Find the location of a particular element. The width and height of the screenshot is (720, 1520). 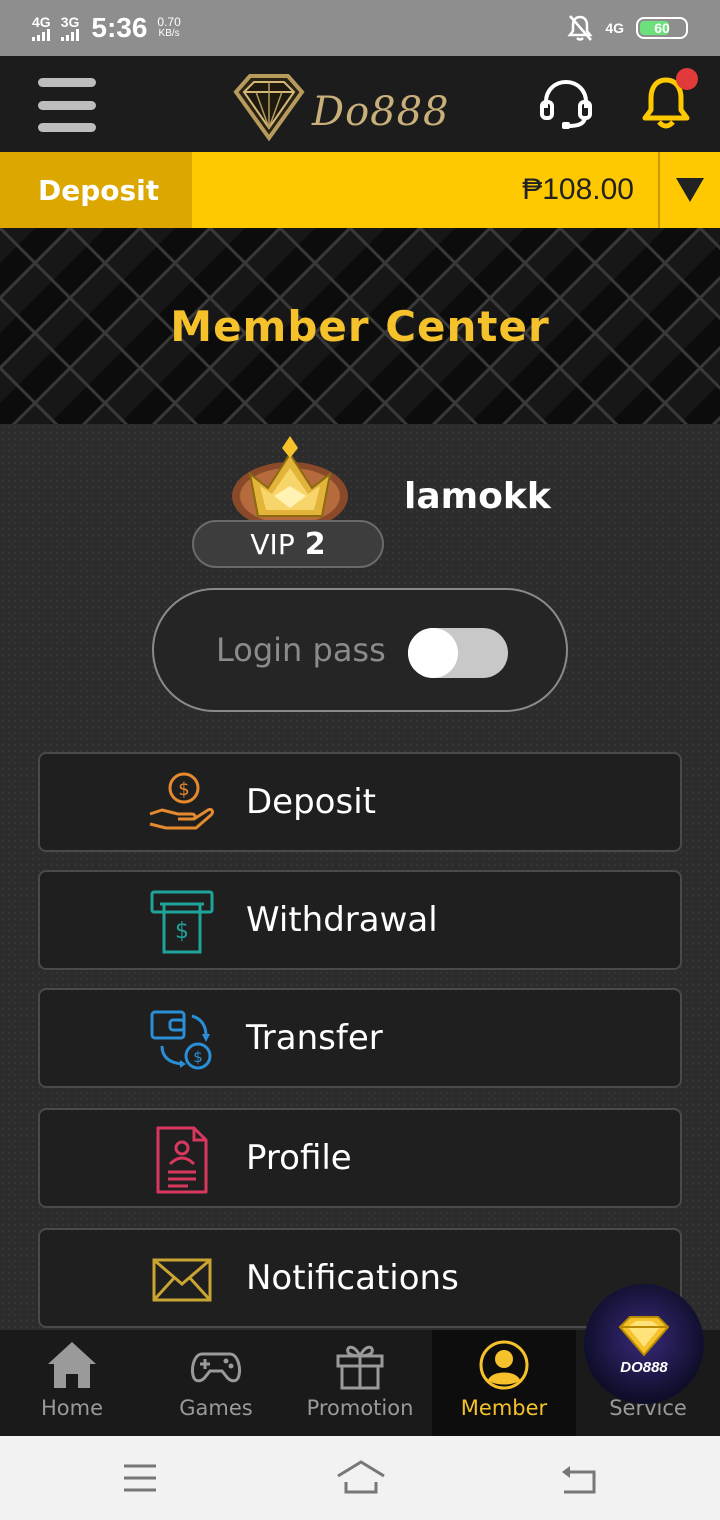

status-right: 4G 60 is located at coordinates (627, 28).